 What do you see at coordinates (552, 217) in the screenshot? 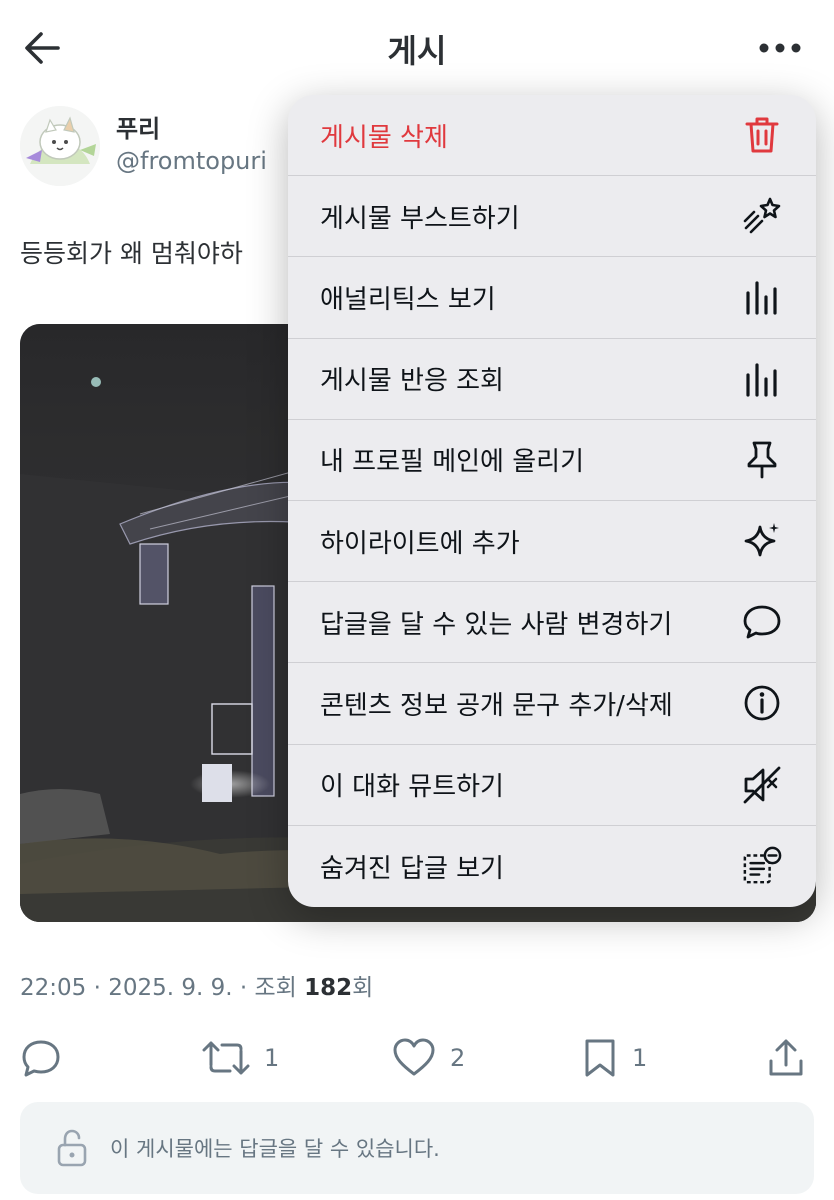
I see `menu-item-boost-post: 게시물 부스트하기` at bounding box center [552, 217].